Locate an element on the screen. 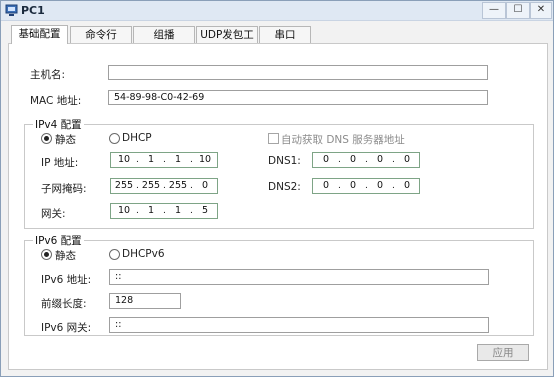 The height and width of the screenshot is (377, 554). ipv4-dhcp-label: DHCP is located at coordinates (137, 138).